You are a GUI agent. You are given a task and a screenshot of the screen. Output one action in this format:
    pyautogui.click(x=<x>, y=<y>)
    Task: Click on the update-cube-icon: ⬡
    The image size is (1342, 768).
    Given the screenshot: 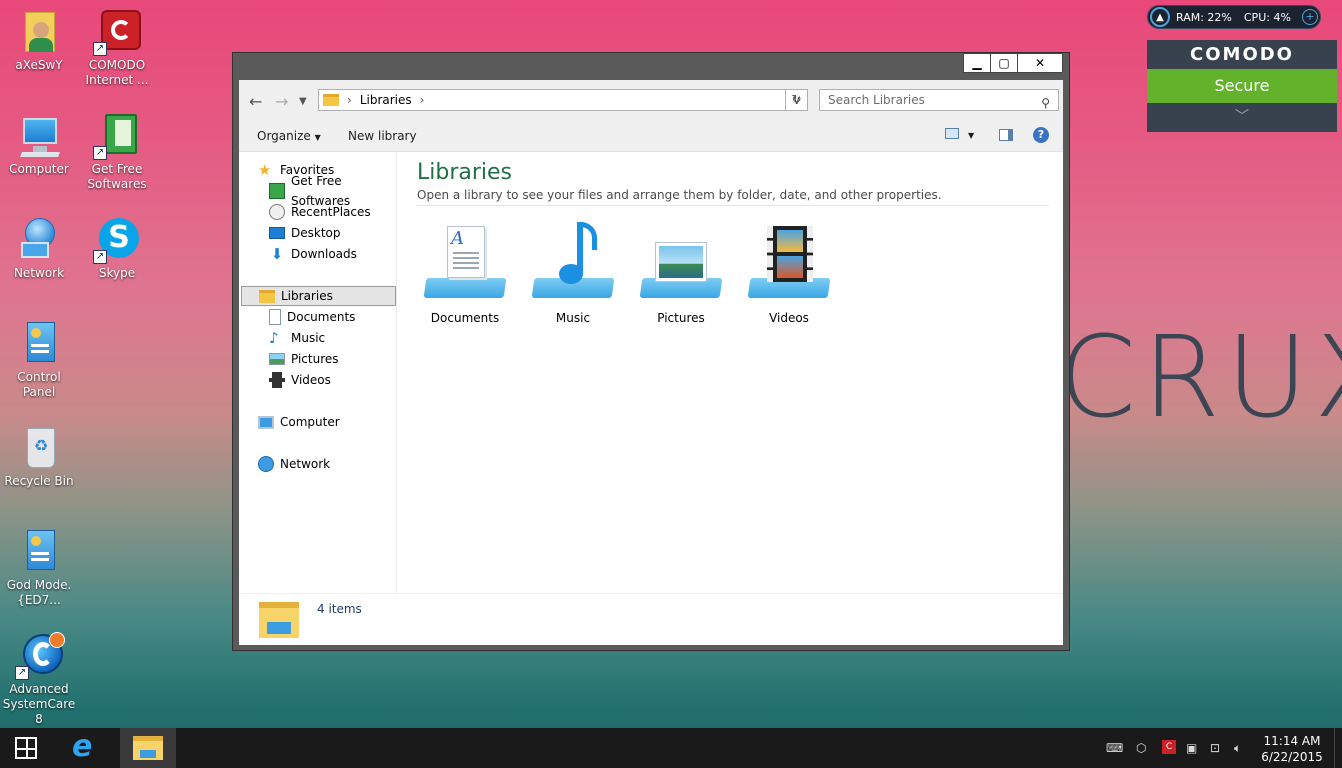 What is the action you would take?
    pyautogui.click(x=1141, y=748)
    